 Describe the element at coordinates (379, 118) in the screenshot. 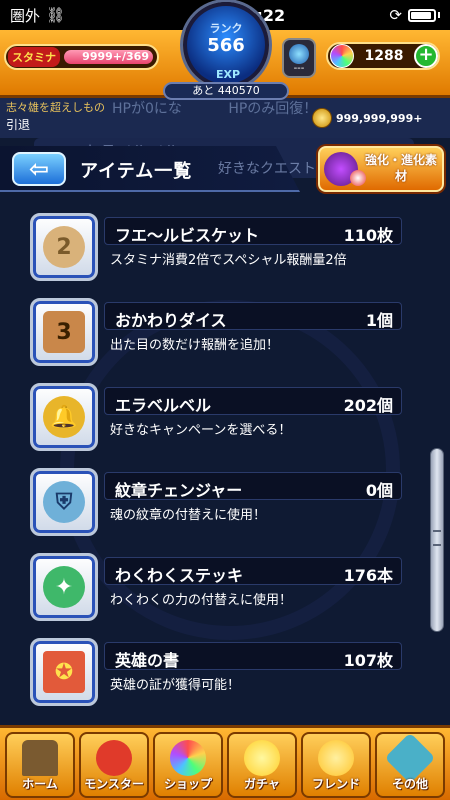

I see `coin-amount: 999,999,999+` at that location.